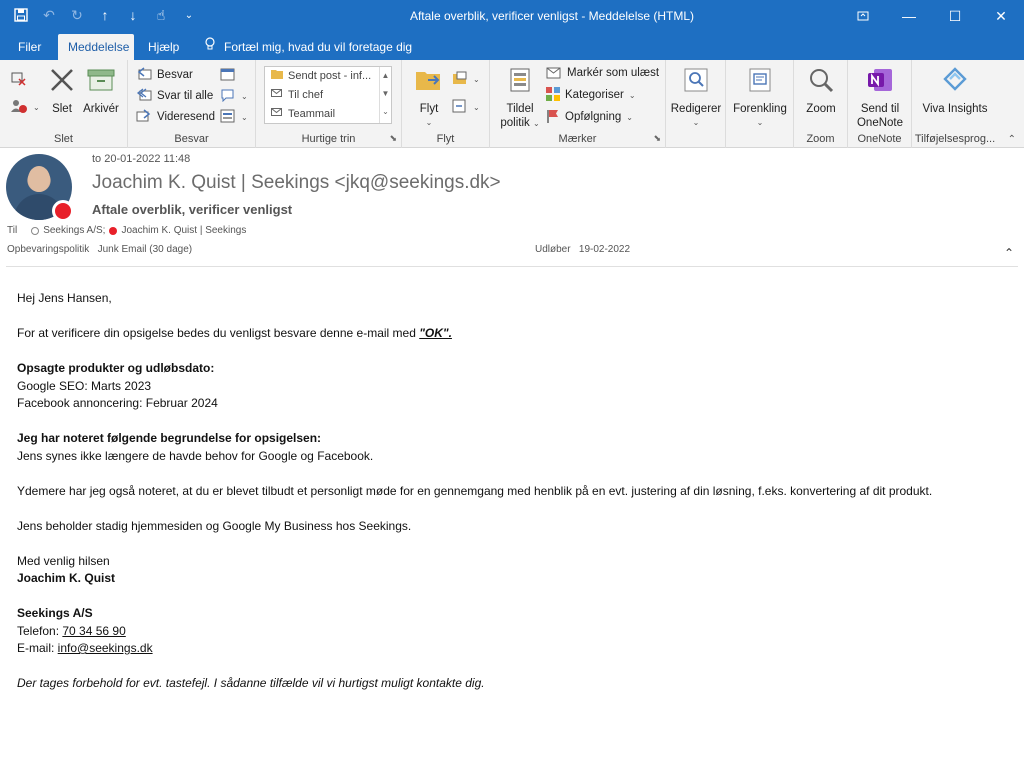 Image resolution: width=1024 pixels, height=768 pixels. I want to click on delete-button: Slet, so click(62, 91).